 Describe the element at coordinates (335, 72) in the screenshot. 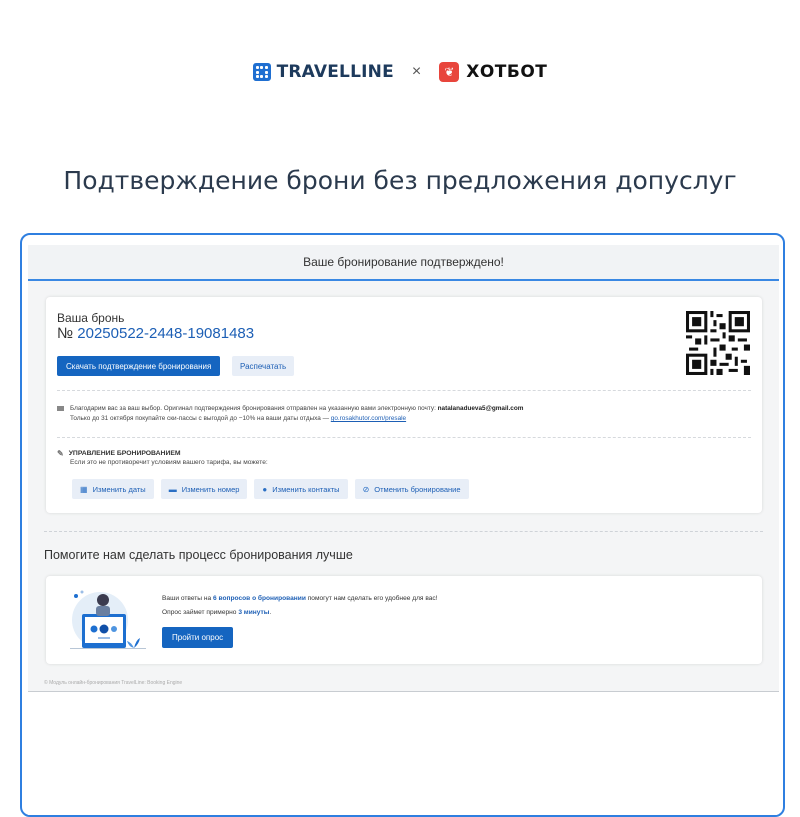

I see `travelline-wordmark: TRAVELLINE` at that location.